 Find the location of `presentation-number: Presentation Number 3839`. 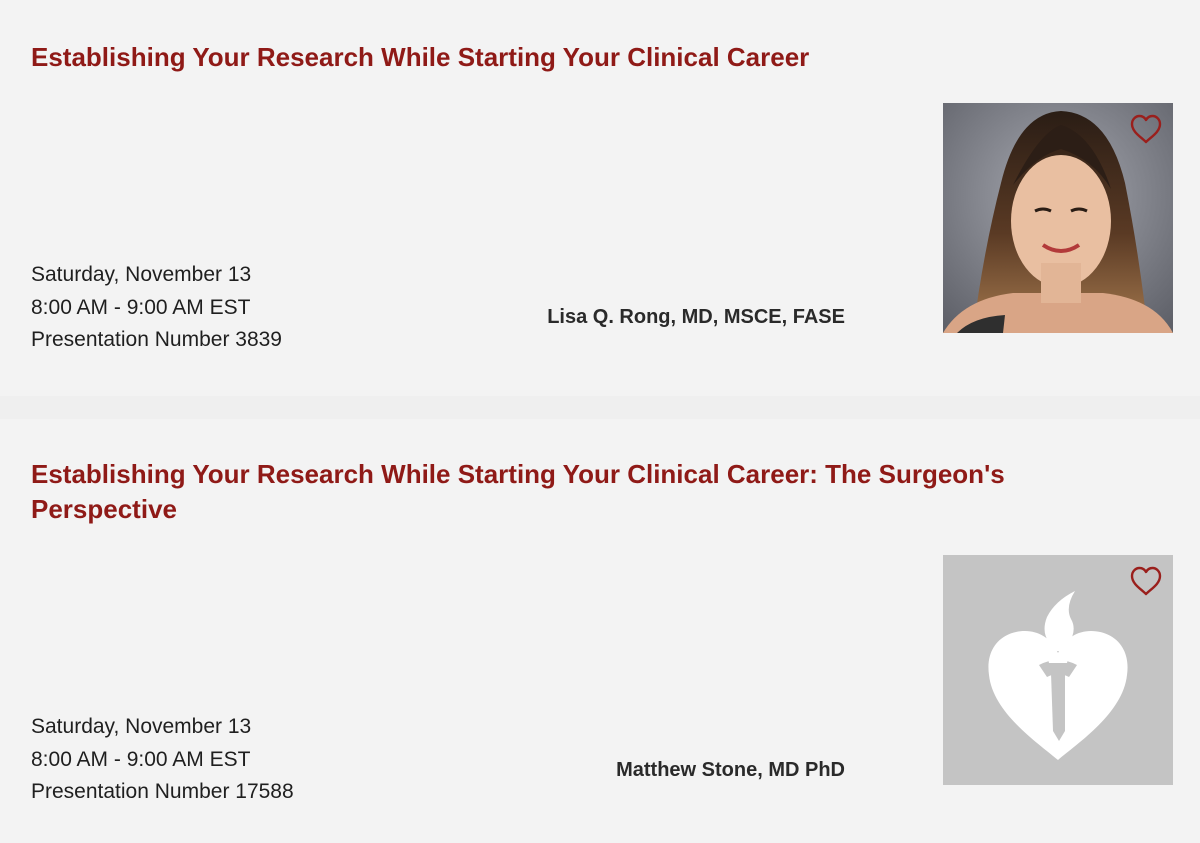

presentation-number: Presentation Number 3839 is located at coordinates (156, 339).